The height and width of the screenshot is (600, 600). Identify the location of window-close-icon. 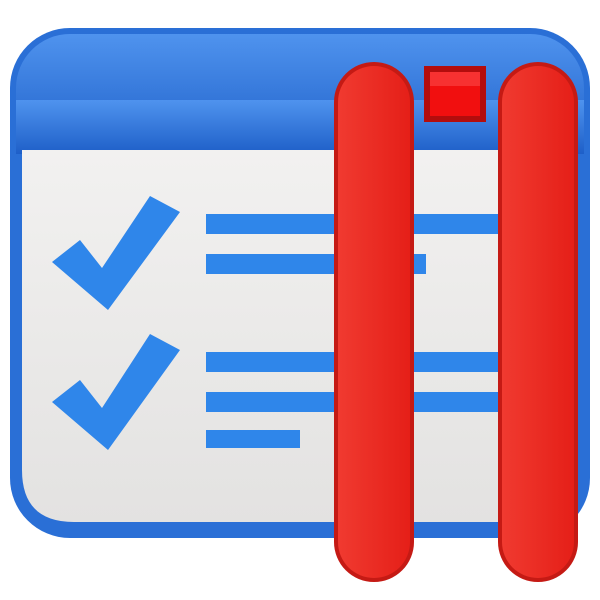
(455, 94).